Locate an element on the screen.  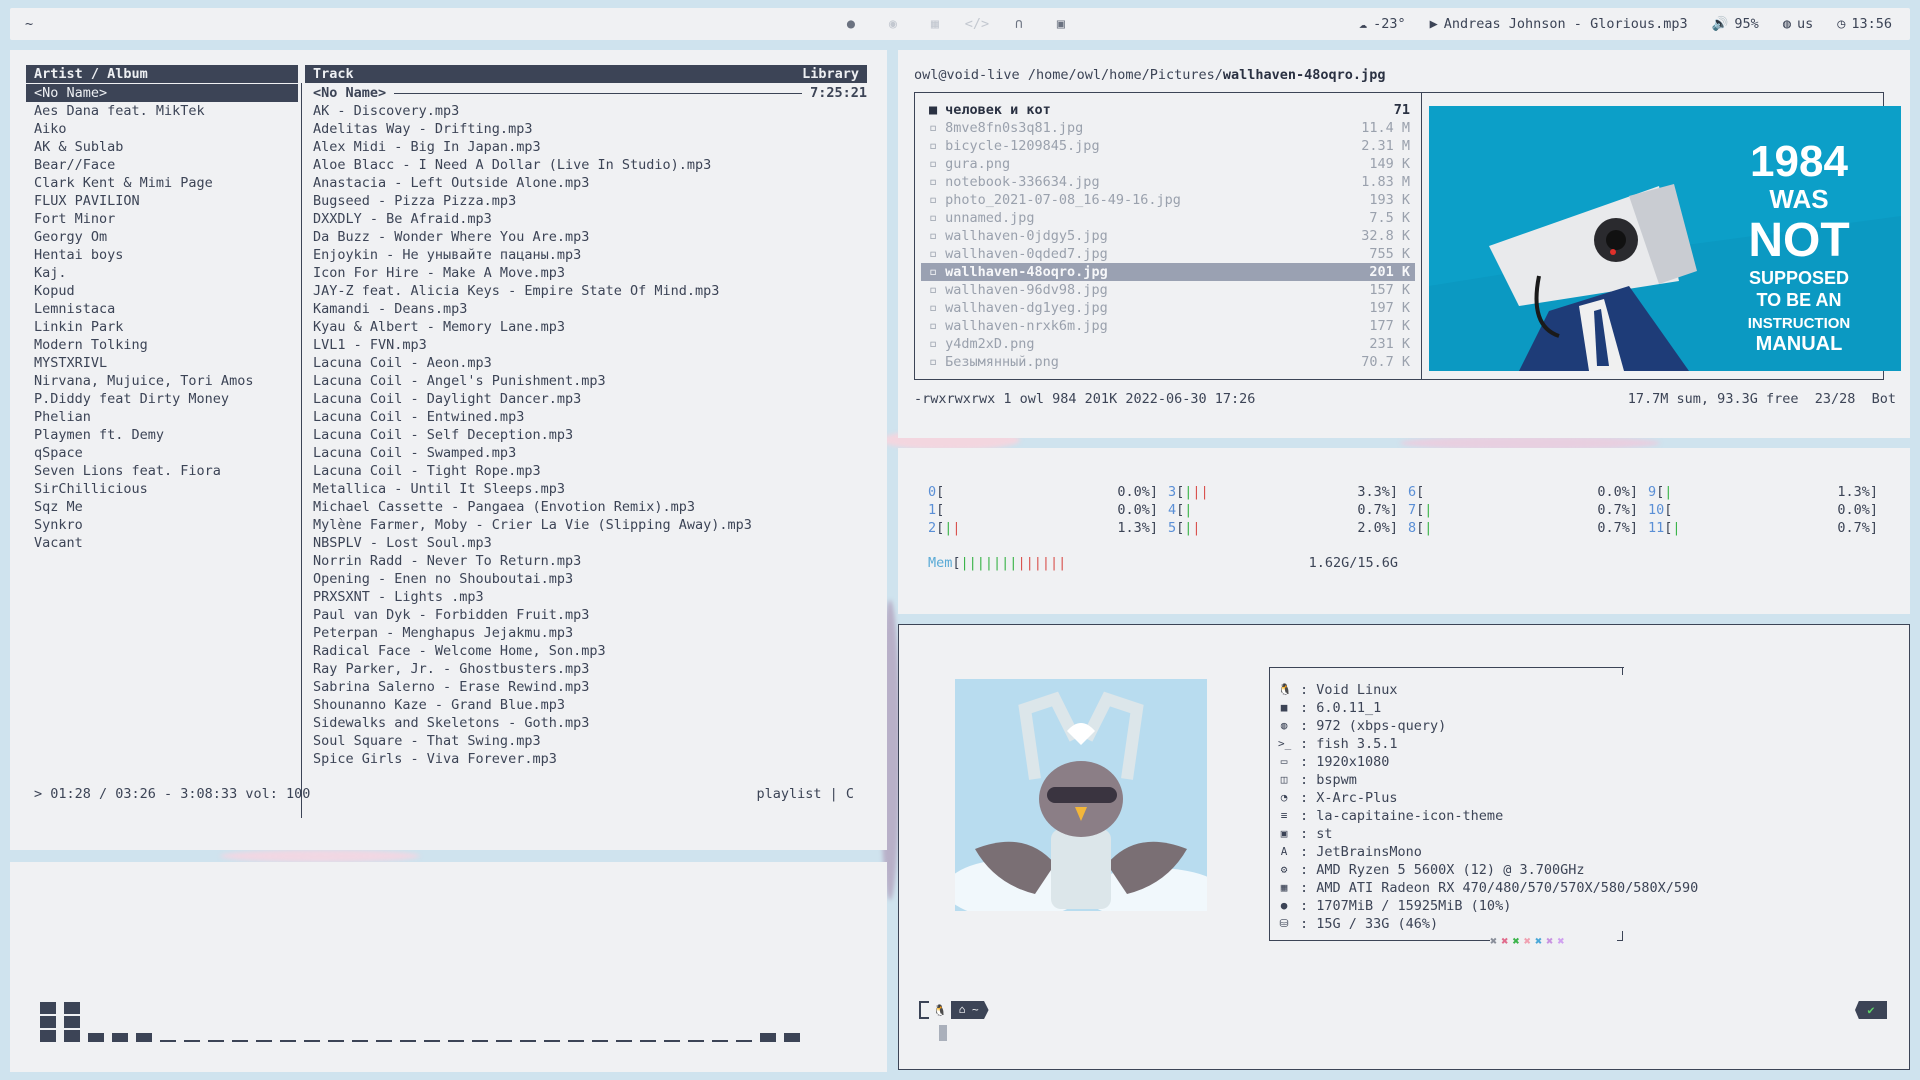
track-item: Bugseed - Pizza Pizza.mp3 is located at coordinates (590, 201).